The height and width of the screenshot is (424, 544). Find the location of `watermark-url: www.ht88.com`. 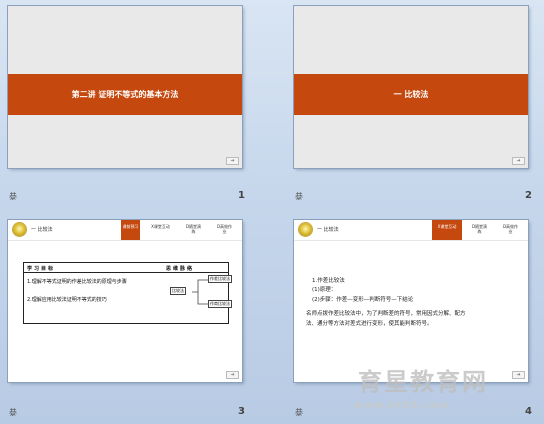

watermark-url: www.ht88.com is located at coordinates (402, 405).